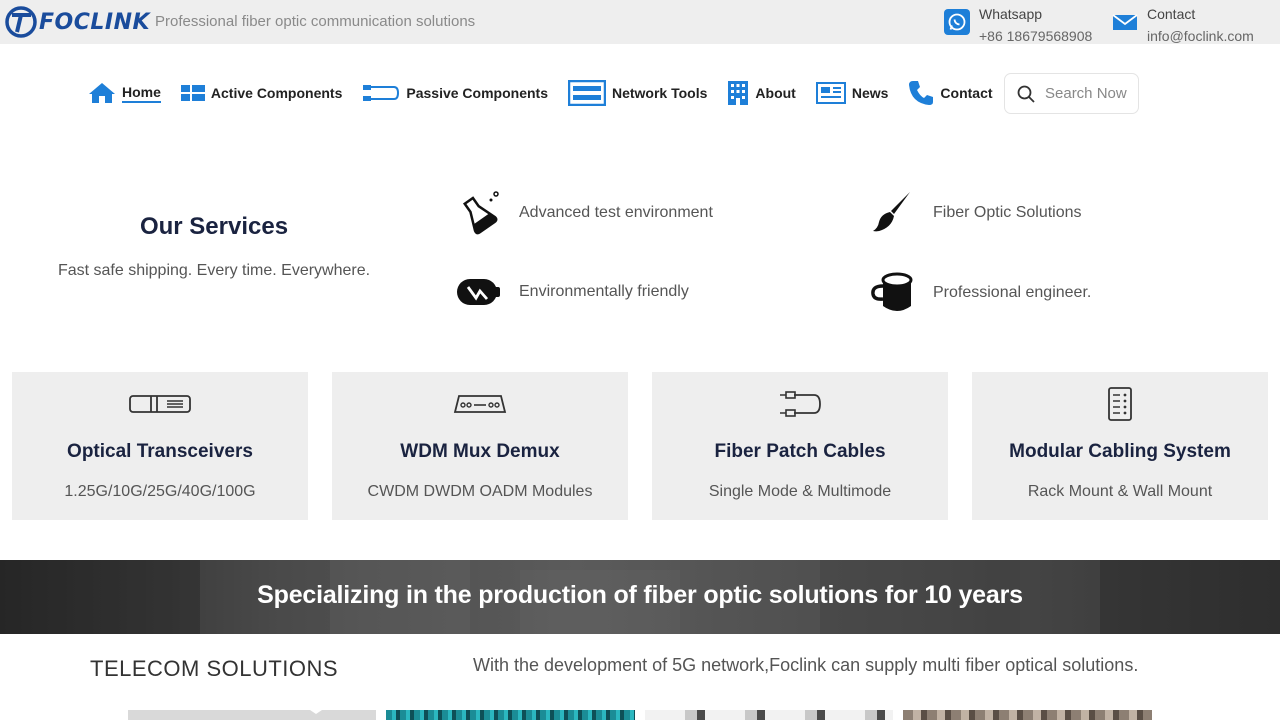  I want to click on services-title: Our Services, so click(214, 226).